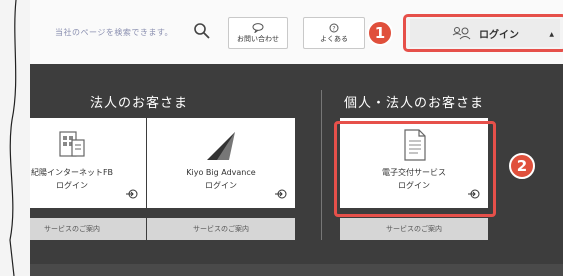 The width and height of the screenshot is (563, 276). I want to click on panel-footer-strip, so click(288, 270).